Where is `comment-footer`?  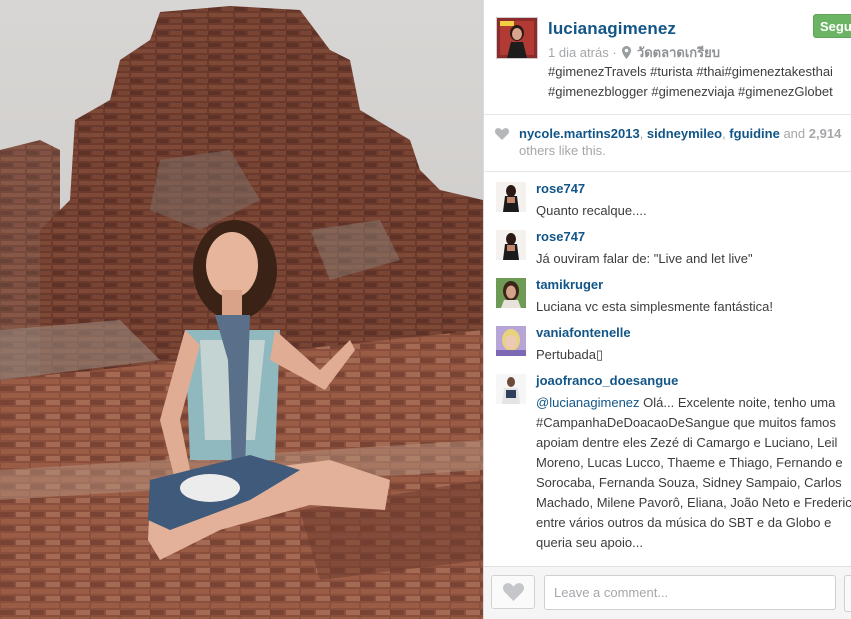 comment-footer is located at coordinates (667, 592).